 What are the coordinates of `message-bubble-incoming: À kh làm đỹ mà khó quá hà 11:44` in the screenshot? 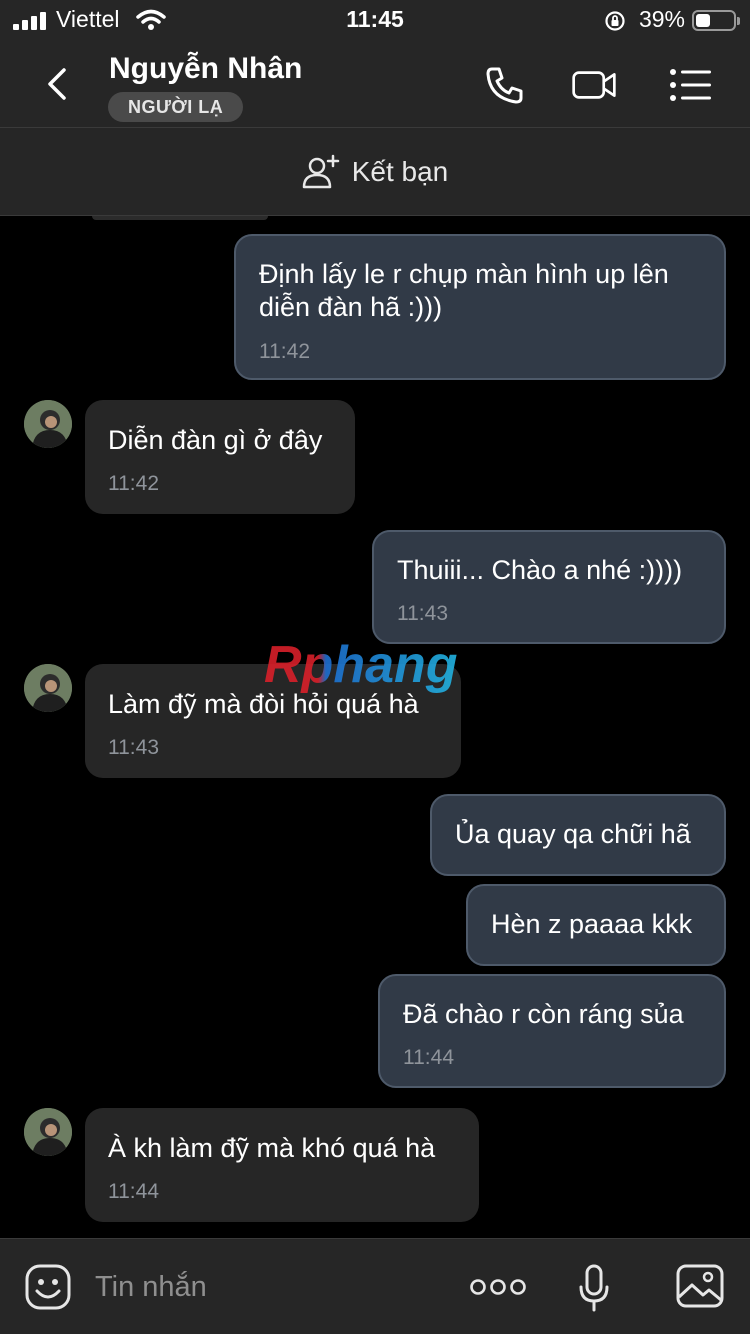 It's located at (282, 1165).